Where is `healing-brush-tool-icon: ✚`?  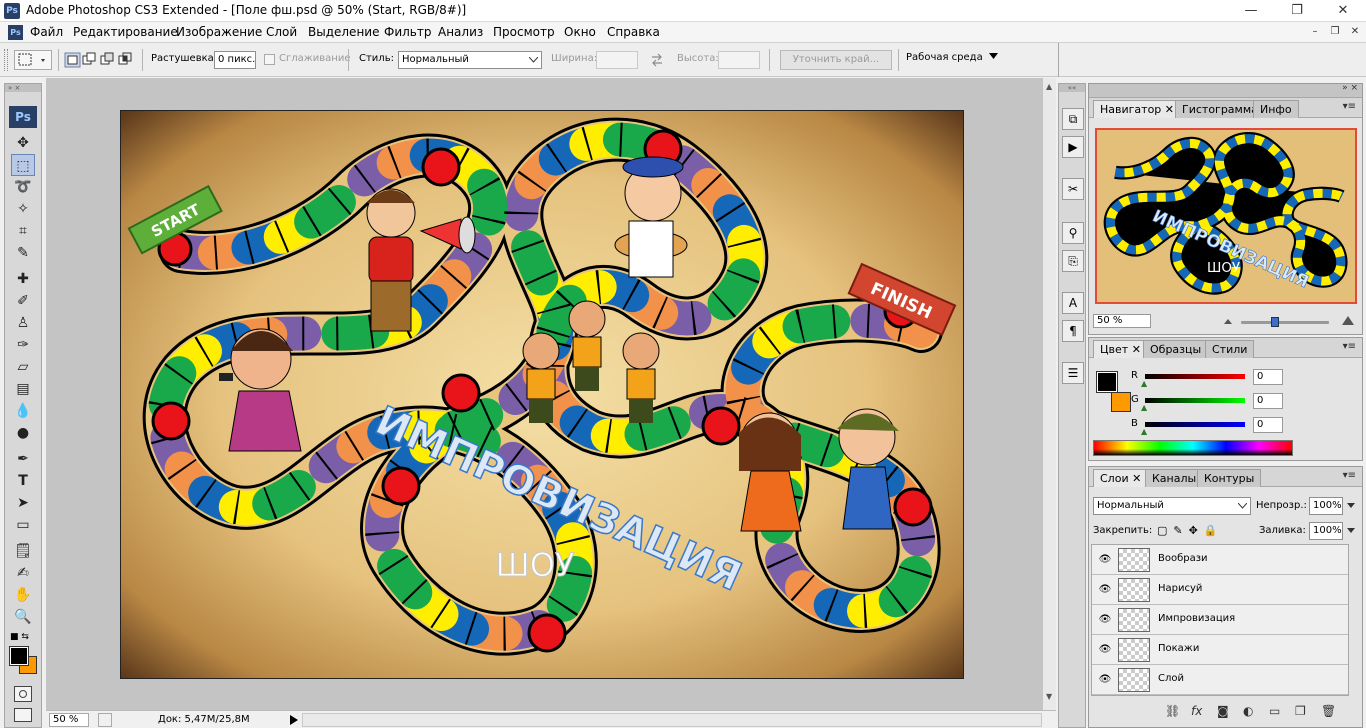 healing-brush-tool-icon: ✚ is located at coordinates (23, 279).